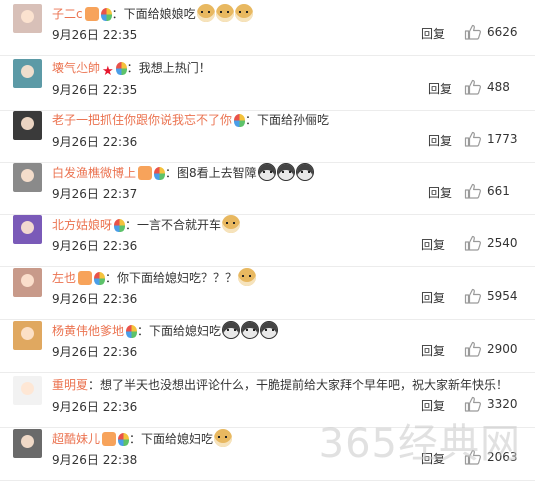  Describe the element at coordinates (177, 278) in the screenshot. I see `comment-text: 你下面给媳妇吃？？？` at that location.